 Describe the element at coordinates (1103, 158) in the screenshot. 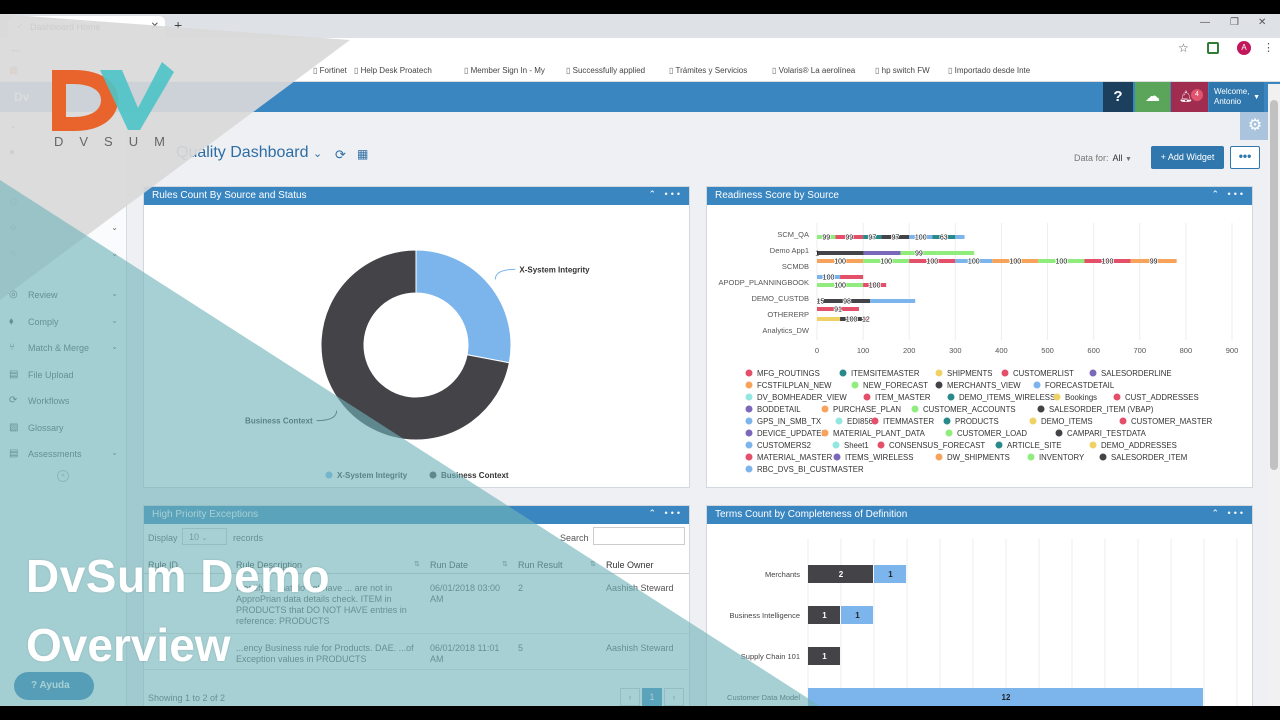

I see `data-for-filter: Data for: All ▼` at that location.